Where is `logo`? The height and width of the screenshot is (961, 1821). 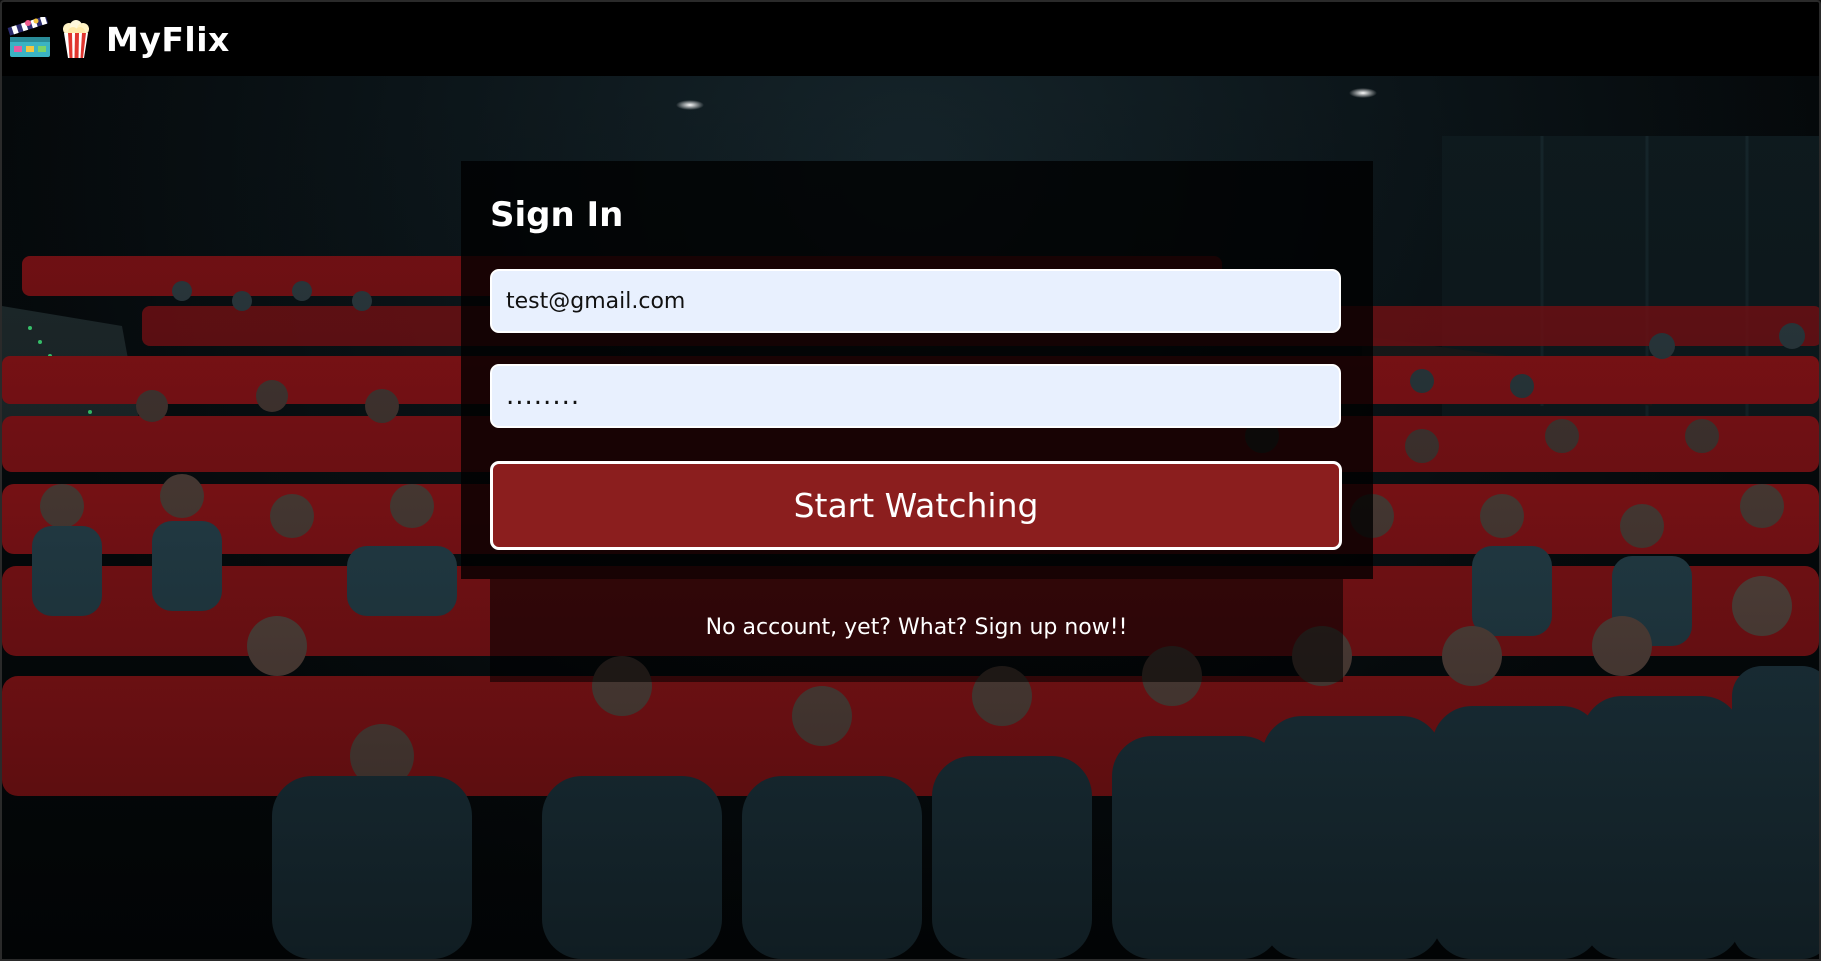
logo is located at coordinates (49, 39).